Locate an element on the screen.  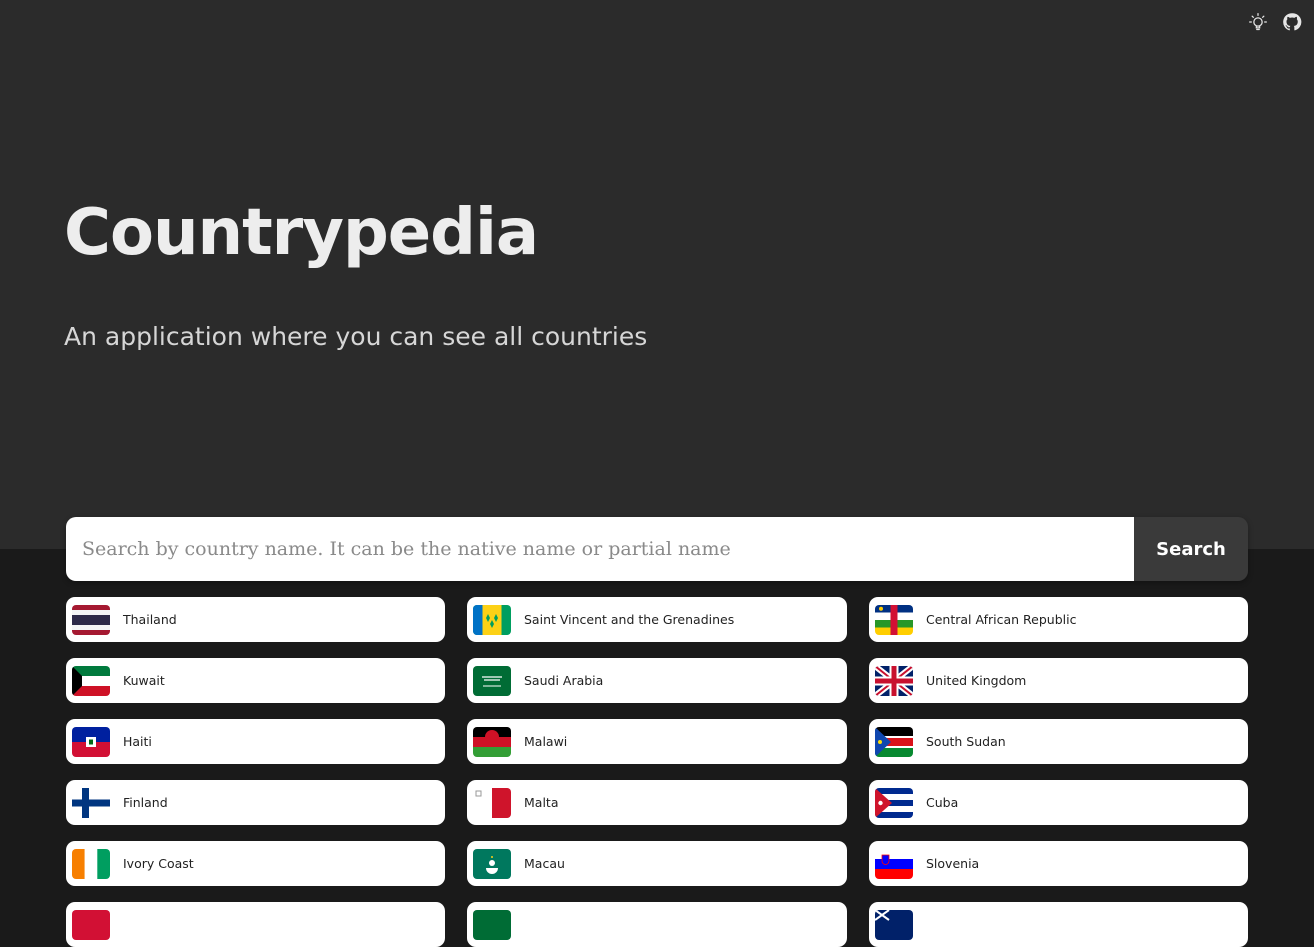
country-name: Malta is located at coordinates (541, 802).